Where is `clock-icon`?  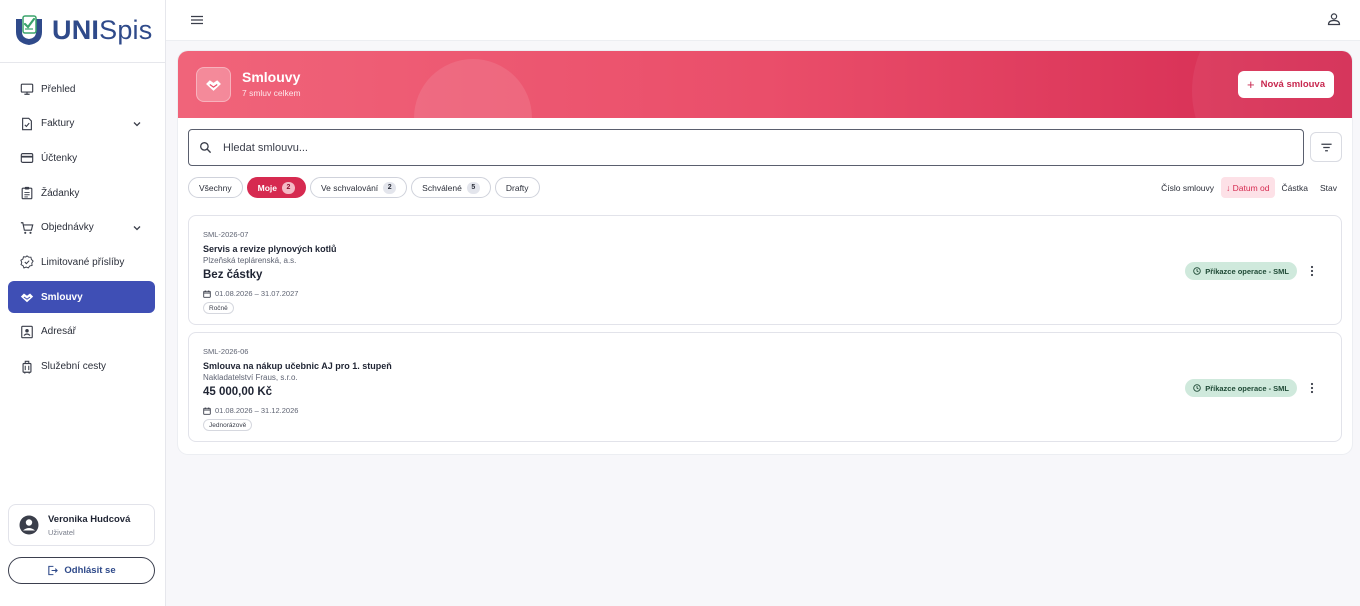
clock-icon is located at coordinates (1197, 271).